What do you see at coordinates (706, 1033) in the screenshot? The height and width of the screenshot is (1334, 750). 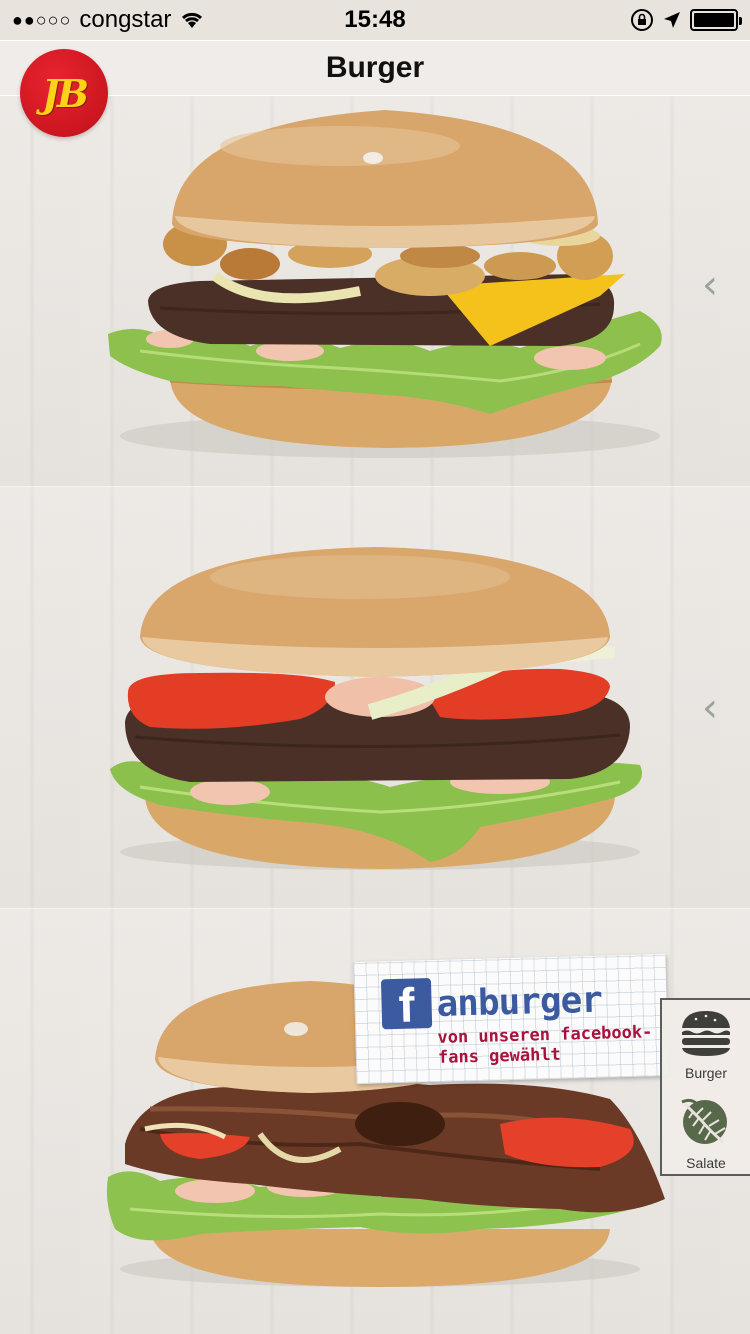 I see `burger-icon` at bounding box center [706, 1033].